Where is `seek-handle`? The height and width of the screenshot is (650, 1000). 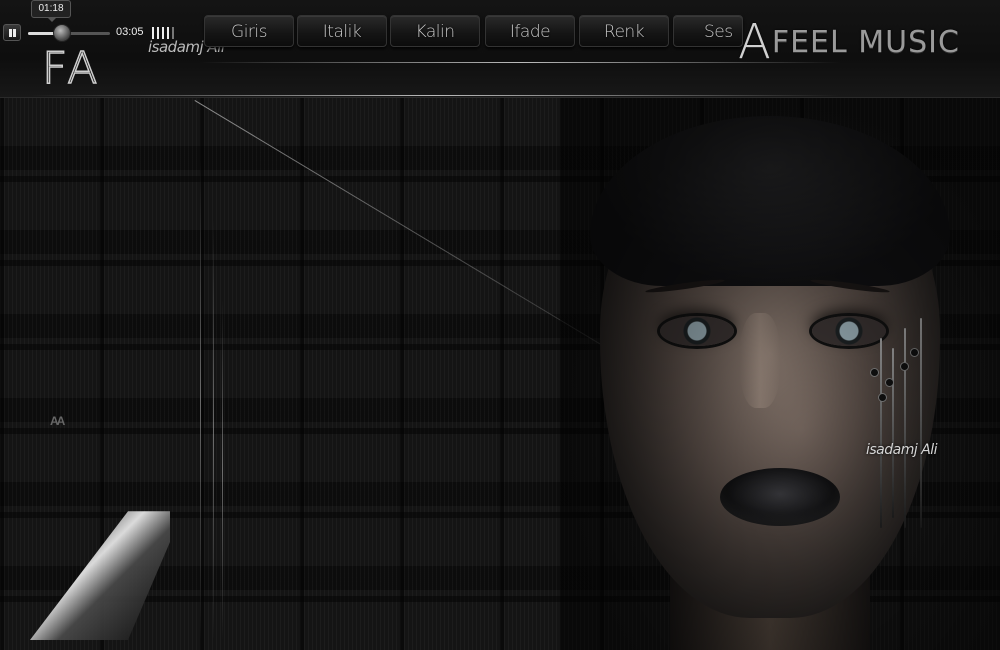 seek-handle is located at coordinates (62, 33).